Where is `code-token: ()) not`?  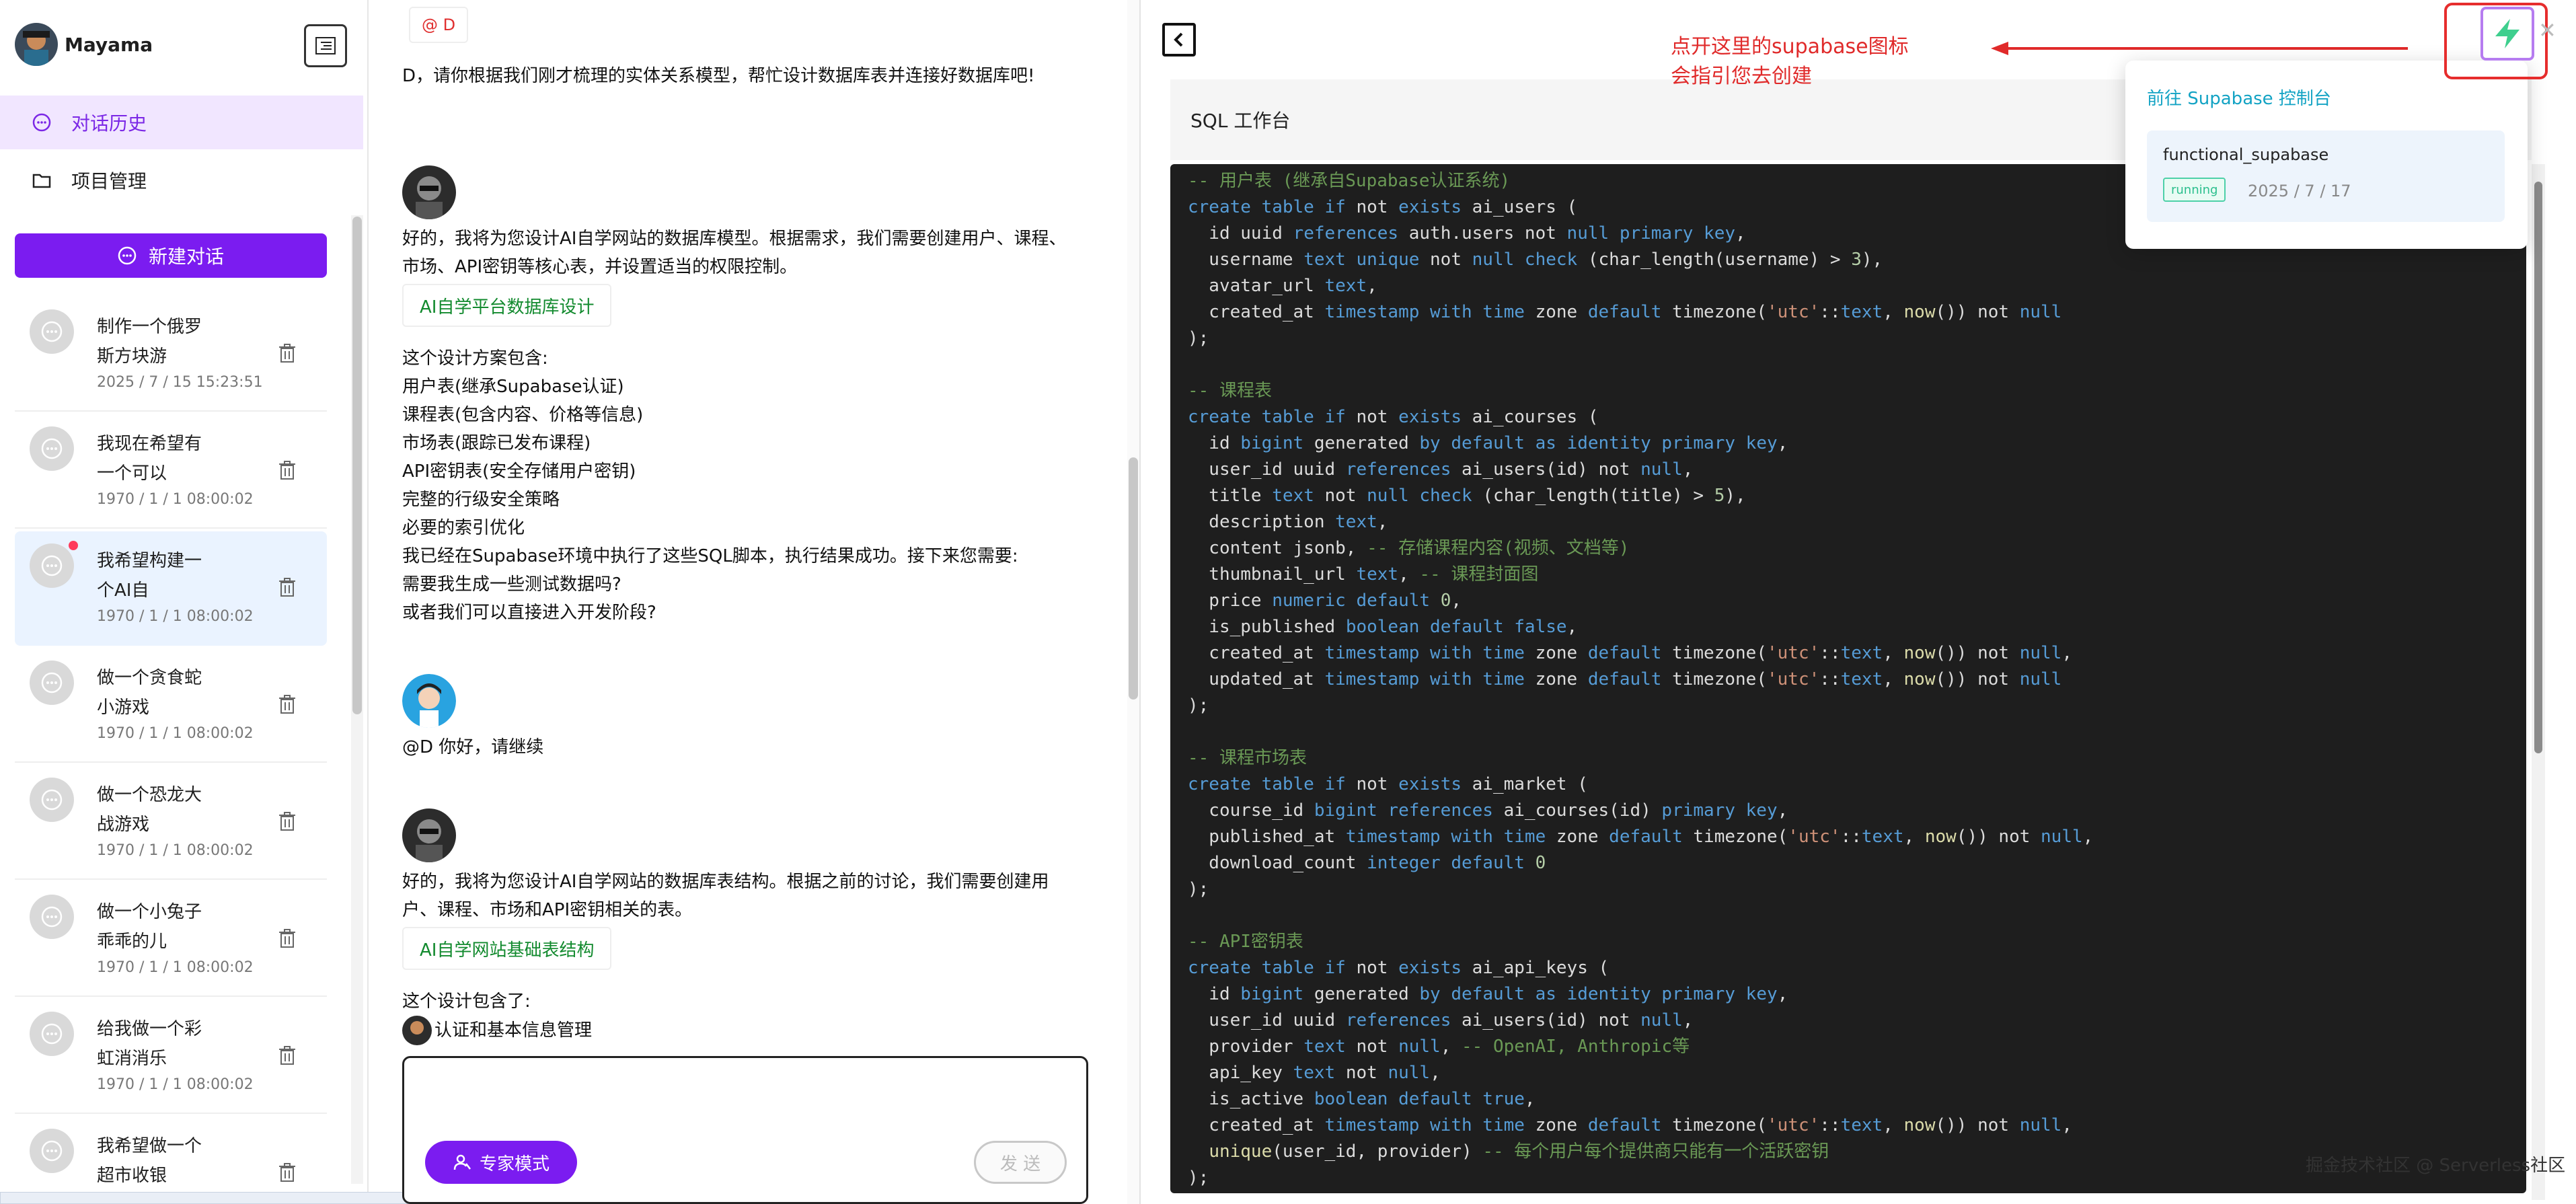
code-token: ()) not is located at coordinates (1998, 837).